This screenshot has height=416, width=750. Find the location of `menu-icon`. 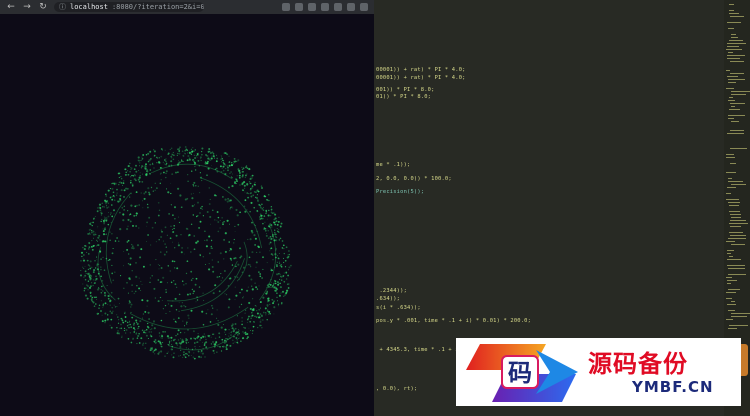

menu-icon is located at coordinates (364, 7).